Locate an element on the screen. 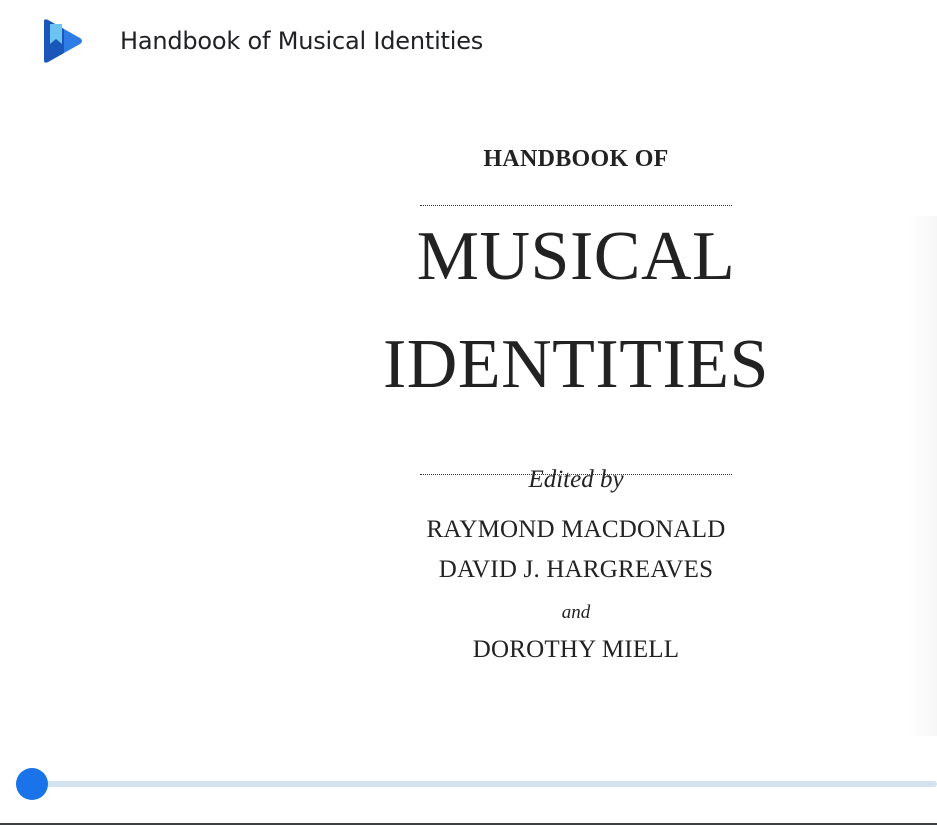 The width and height of the screenshot is (937, 825). book-title: Handbook of Musical Identities is located at coordinates (302, 41).